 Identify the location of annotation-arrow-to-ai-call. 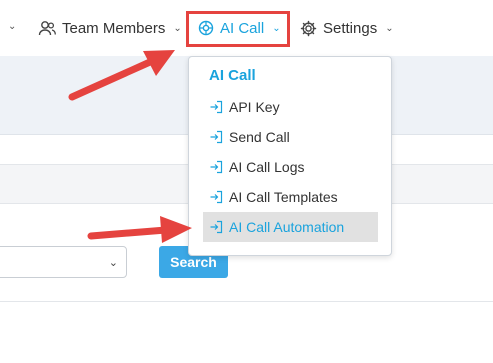
(121, 75).